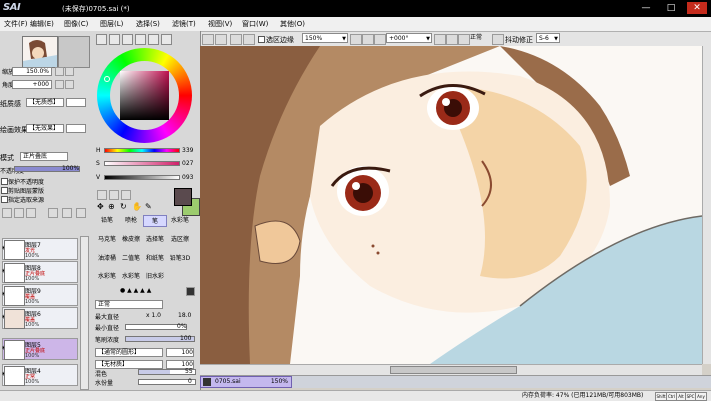 The width and height of the screenshot is (711, 401). Describe the element at coordinates (100, 206) in the screenshot. I see `move-icon: ✥` at that location.